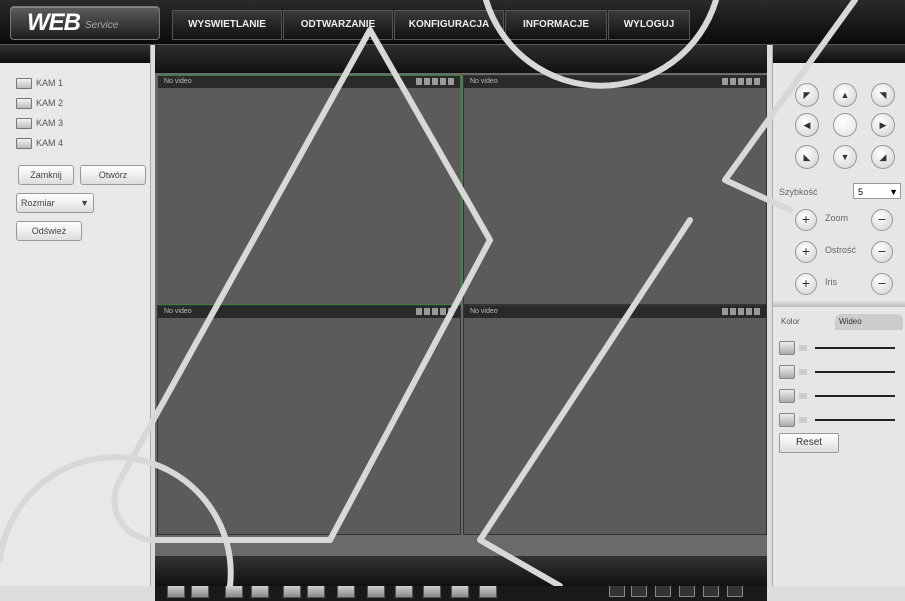 This screenshot has height=601, width=905. What do you see at coordinates (39, 83) in the screenshot?
I see `camera-item-1: KAM 1` at bounding box center [39, 83].